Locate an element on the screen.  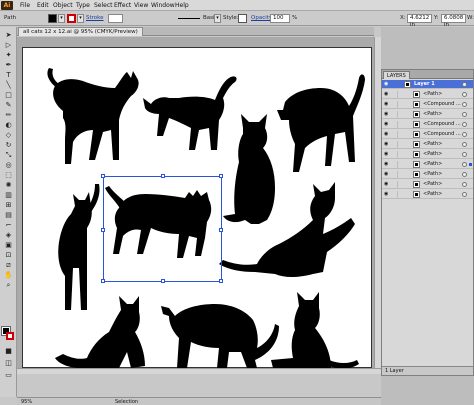
menu-help: Help is located at coordinates (182, 5).